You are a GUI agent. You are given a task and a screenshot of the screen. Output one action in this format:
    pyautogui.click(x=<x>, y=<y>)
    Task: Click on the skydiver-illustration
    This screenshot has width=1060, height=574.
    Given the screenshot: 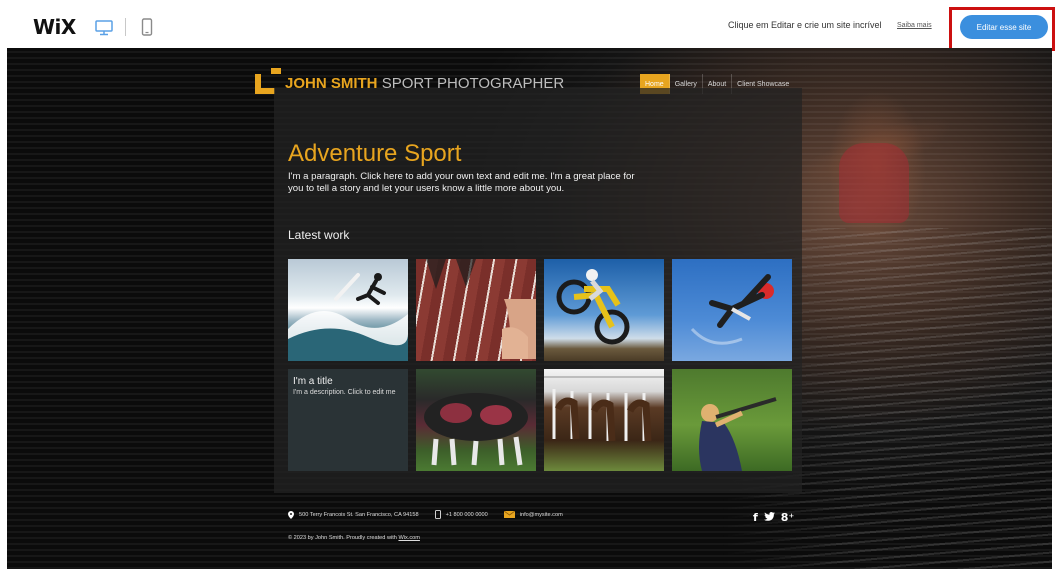 What is the action you would take?
    pyautogui.click(x=732, y=309)
    